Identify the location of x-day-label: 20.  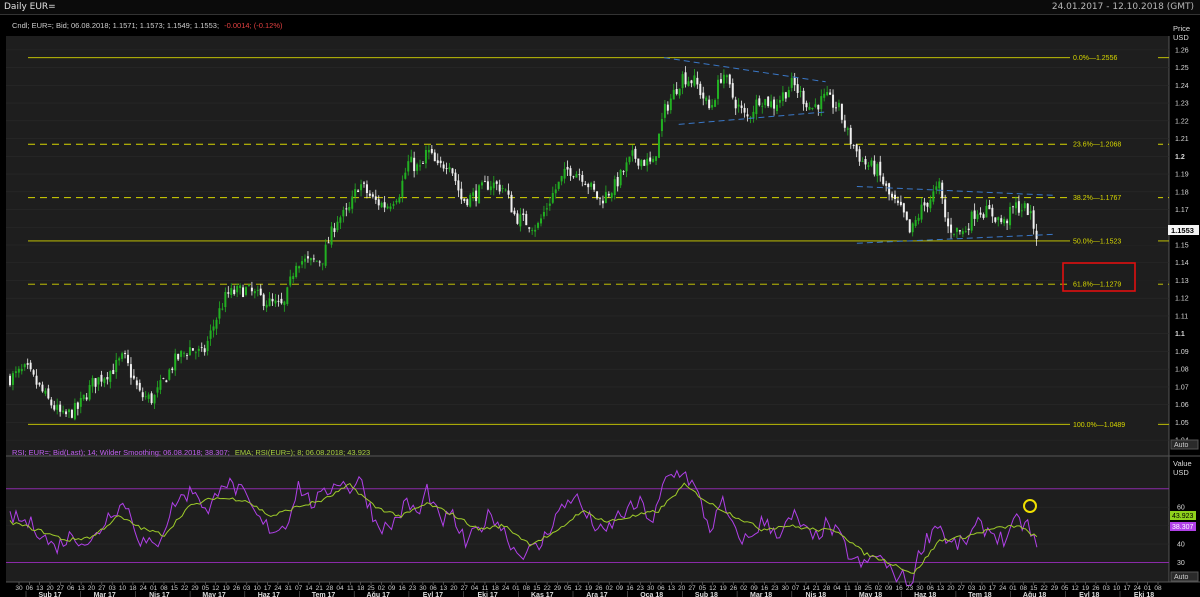
(454, 588).